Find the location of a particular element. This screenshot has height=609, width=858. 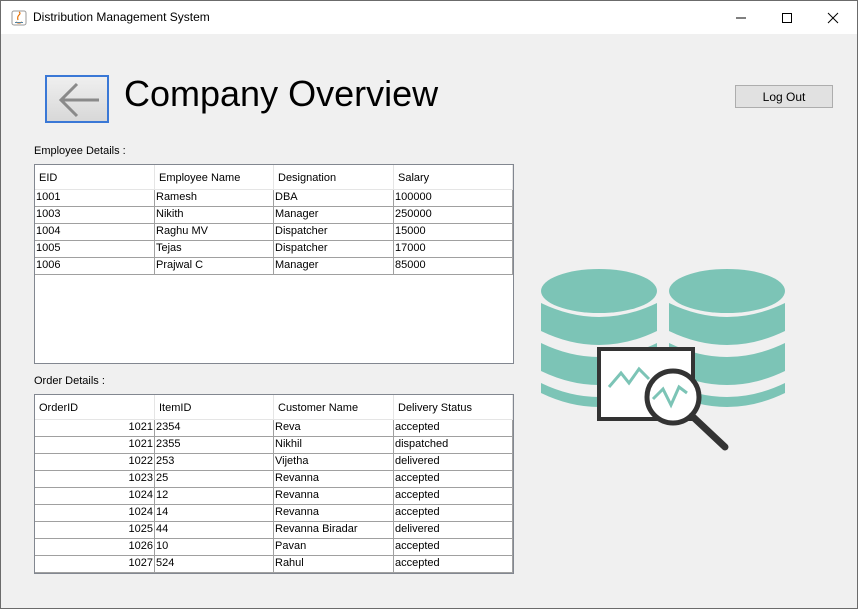

column-header-delivery-status: Delivery Status is located at coordinates (453, 407).